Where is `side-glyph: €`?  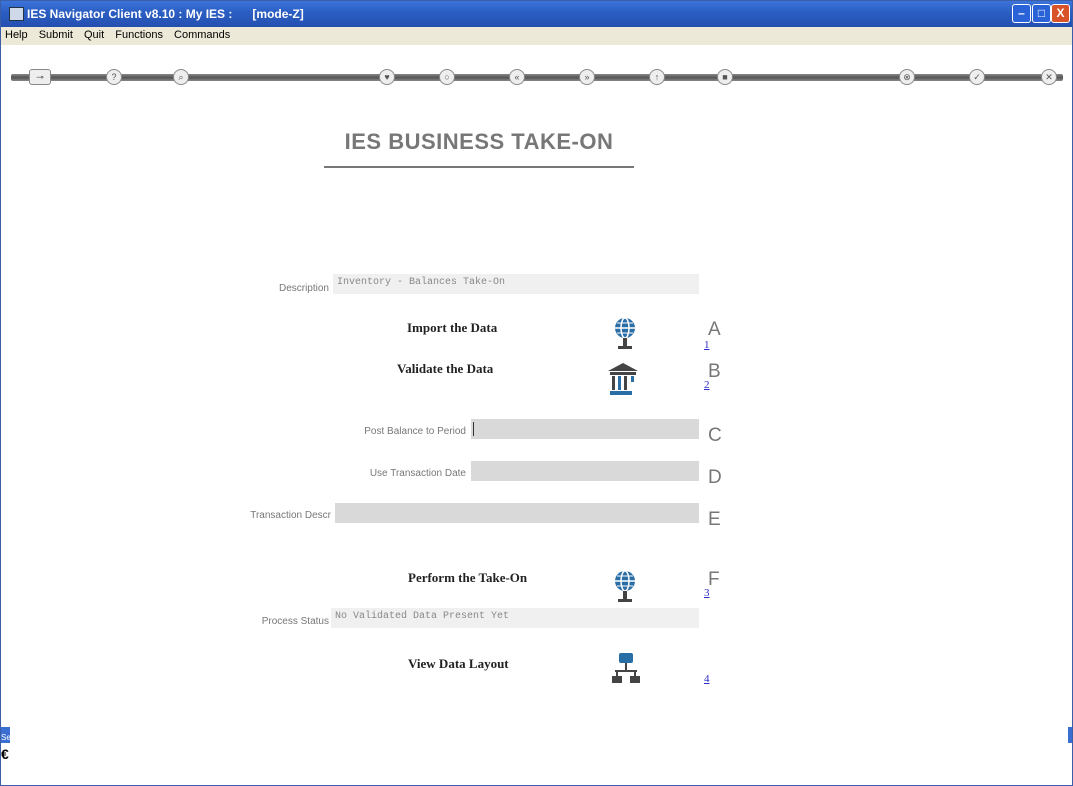
side-glyph: € is located at coordinates (5, 761).